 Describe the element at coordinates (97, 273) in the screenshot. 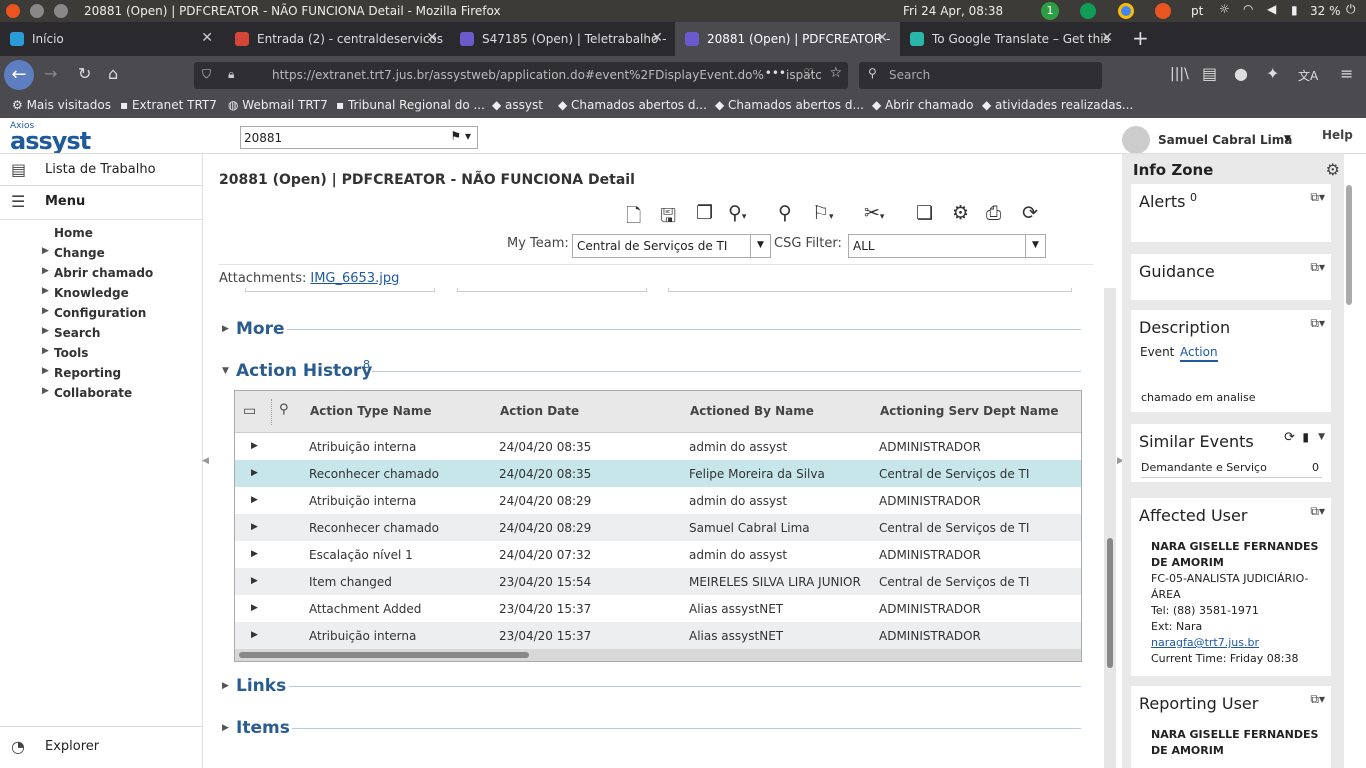

I see `menu-item-abrir-chamado: ▶ Abrir chamado` at that location.